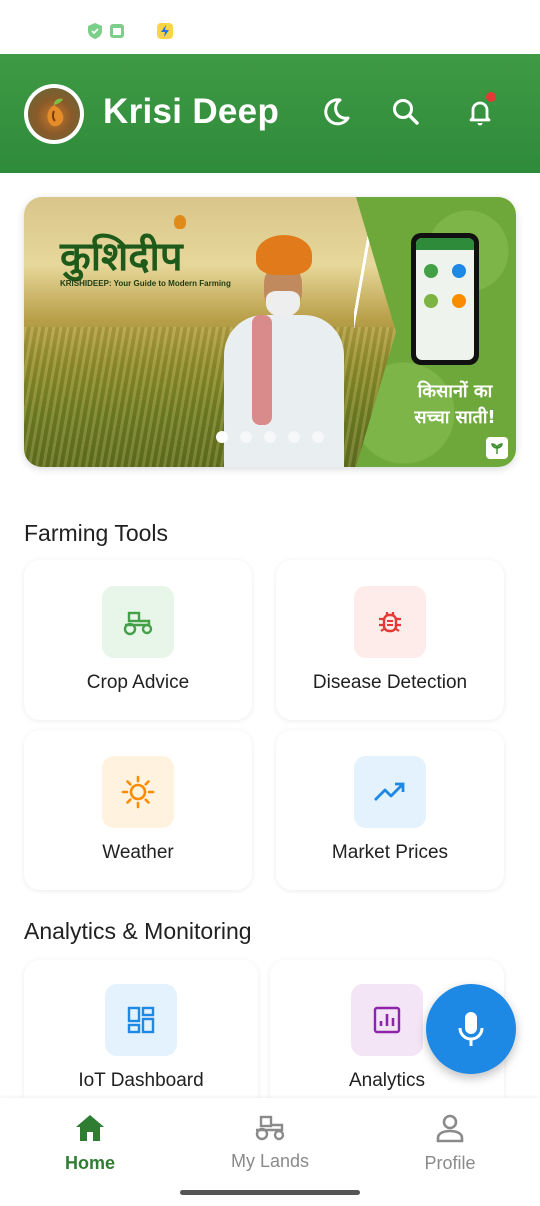 This screenshot has width=540, height=1206. Describe the element at coordinates (390, 852) in the screenshot. I see `card-label: Market Prices` at that location.